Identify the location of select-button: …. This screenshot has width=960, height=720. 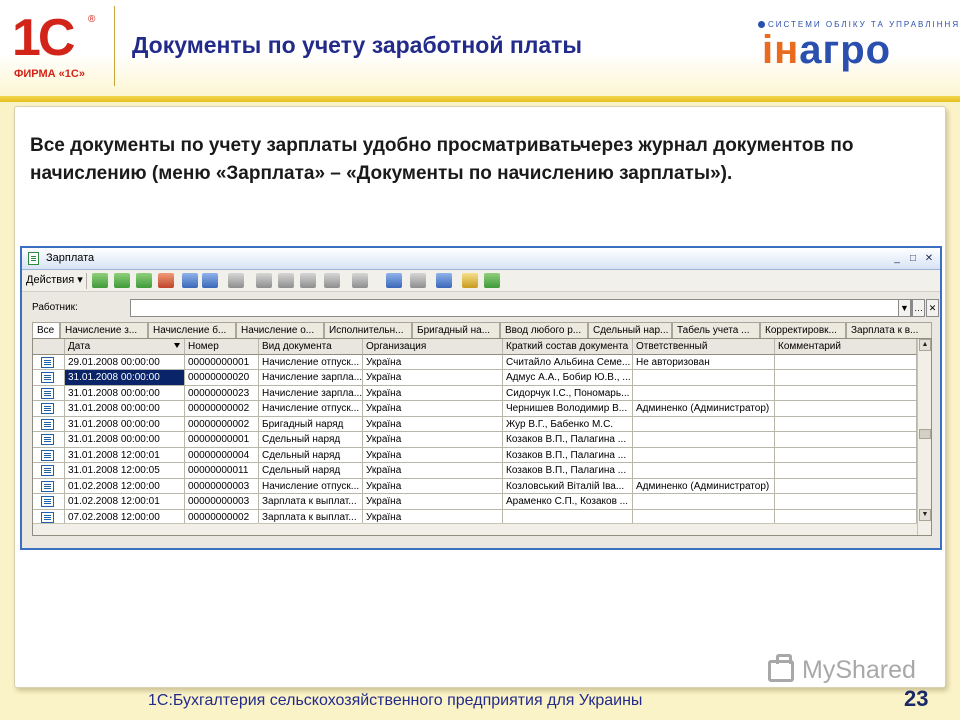
(918, 308).